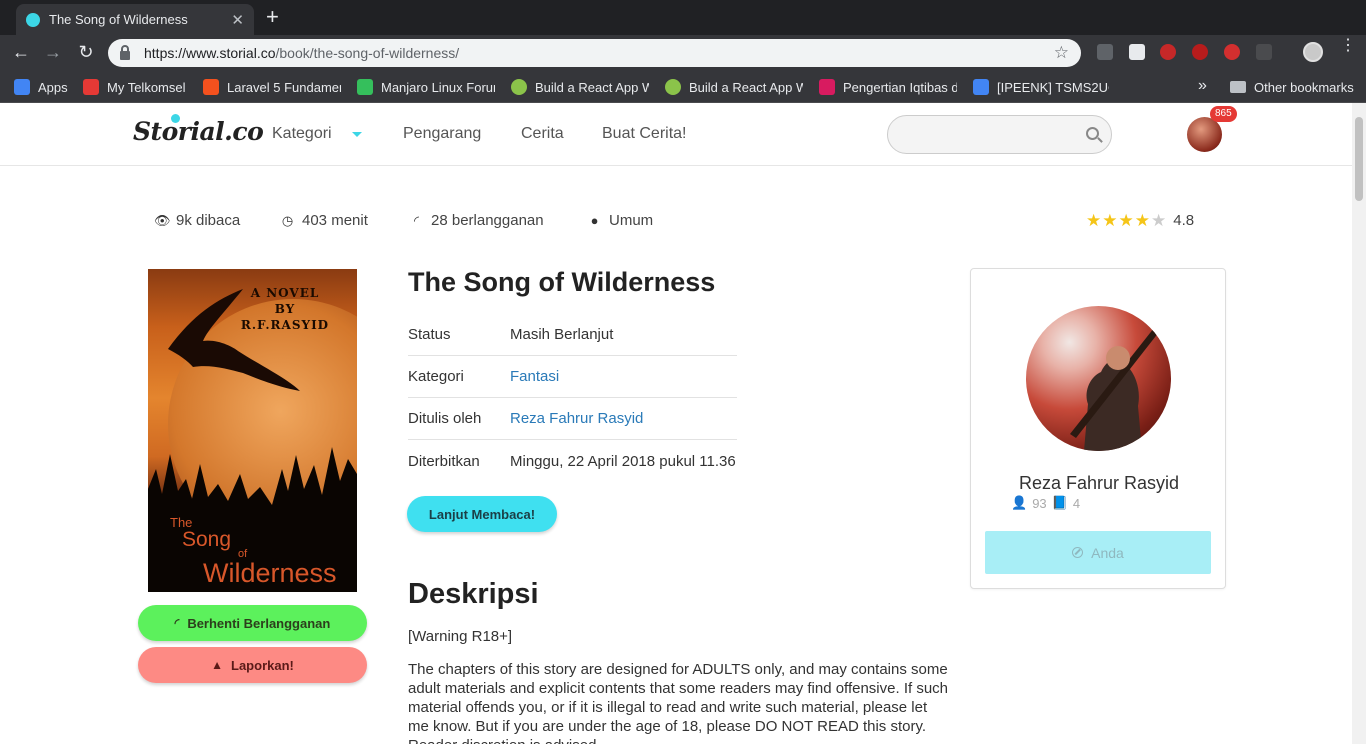  What do you see at coordinates (572, 335) in the screenshot?
I see `detail-row: Status Masih Berlanjut` at bounding box center [572, 335].